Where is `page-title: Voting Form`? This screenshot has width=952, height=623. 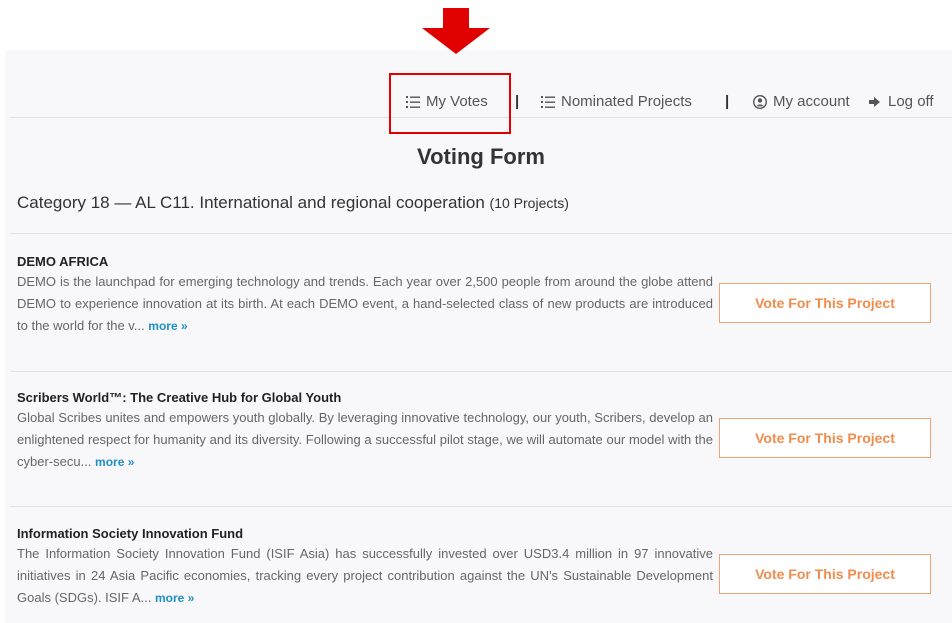 page-title: Voting Form is located at coordinates (481, 156).